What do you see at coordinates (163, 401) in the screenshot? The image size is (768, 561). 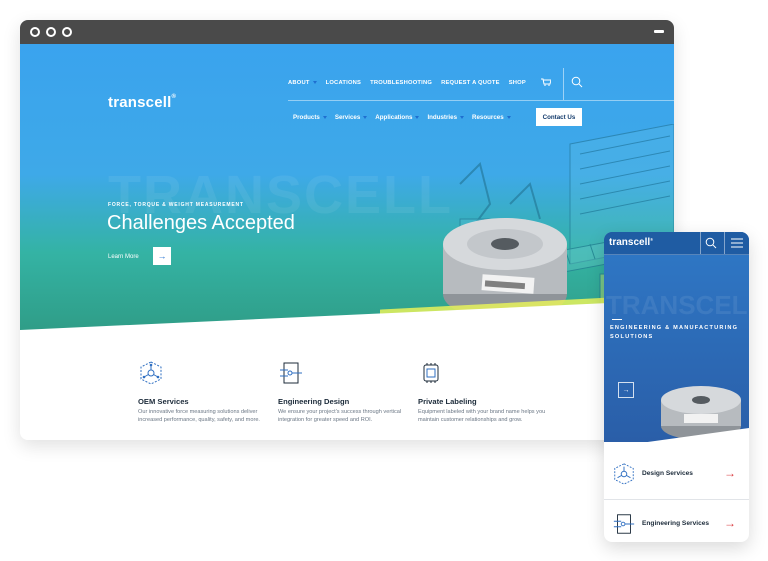 I see `feature-title: OEM Services` at bounding box center [163, 401].